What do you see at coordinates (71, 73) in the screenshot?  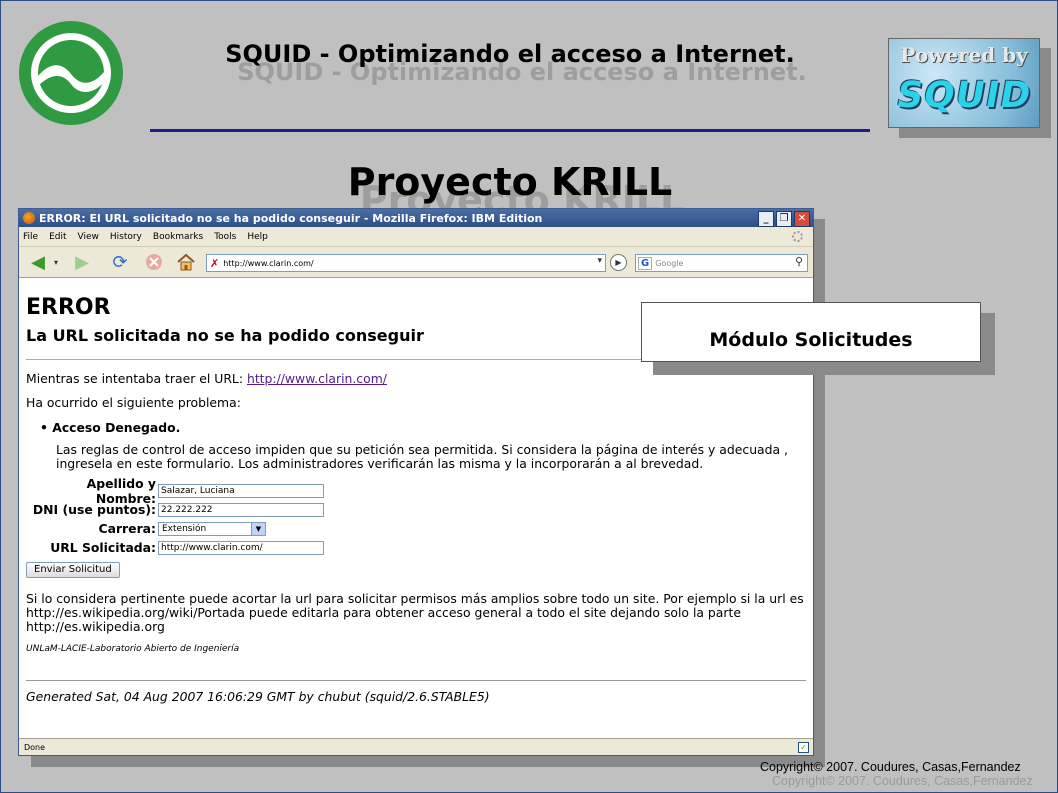 I see `university-logo` at bounding box center [71, 73].